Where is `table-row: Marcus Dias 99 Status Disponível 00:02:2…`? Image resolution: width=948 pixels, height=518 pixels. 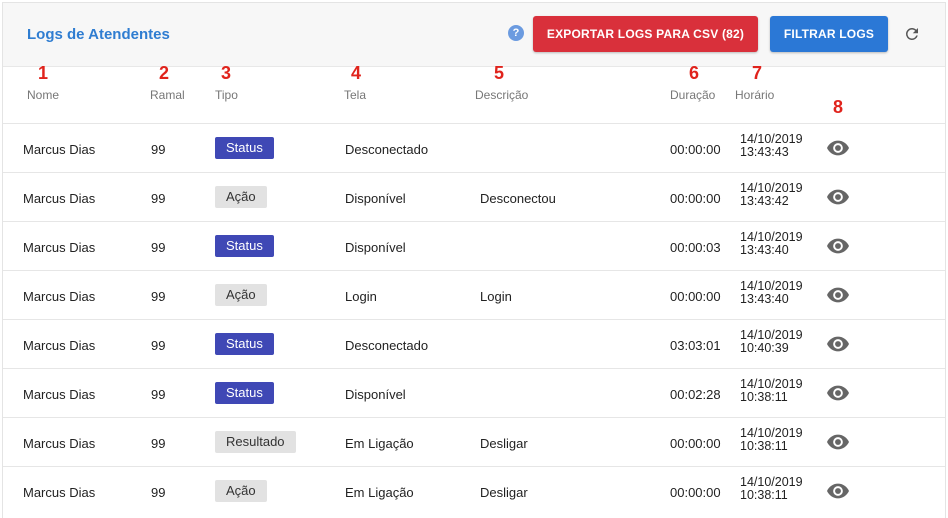 table-row: Marcus Dias 99 Status Disponível 00:02:2… is located at coordinates (474, 392).